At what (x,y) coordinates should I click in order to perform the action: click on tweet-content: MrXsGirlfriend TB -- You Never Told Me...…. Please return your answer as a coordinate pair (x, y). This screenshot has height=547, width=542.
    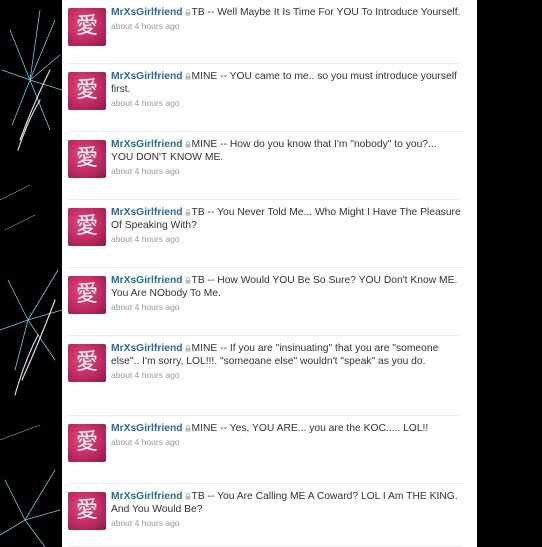
    Looking at the image, I should click on (286, 225).